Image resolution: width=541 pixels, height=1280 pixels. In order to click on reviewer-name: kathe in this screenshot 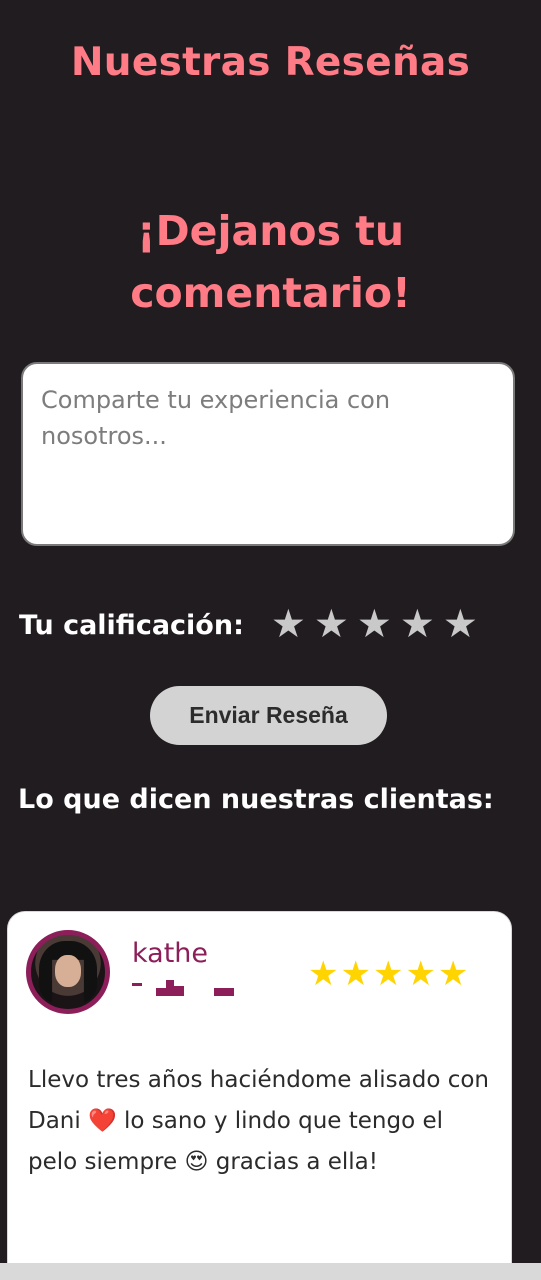, I will do `click(170, 953)`.